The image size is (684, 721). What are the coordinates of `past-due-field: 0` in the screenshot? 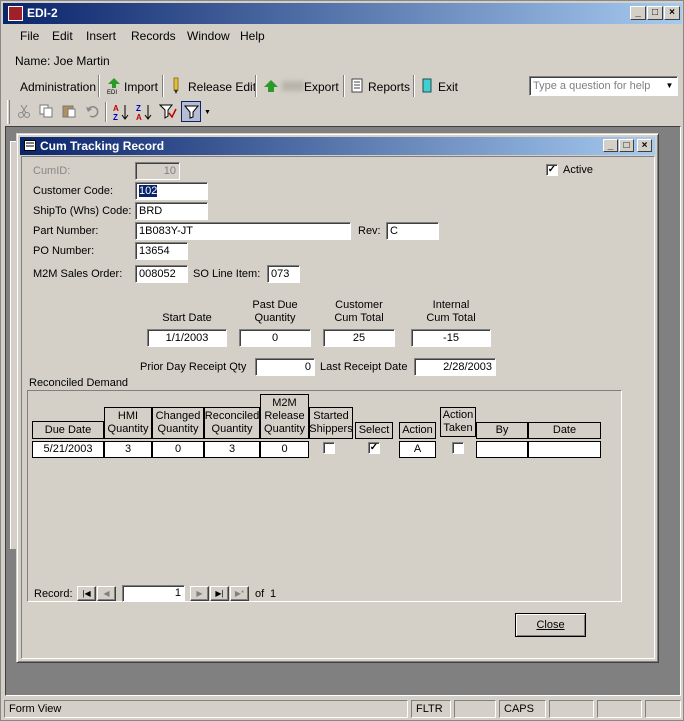 It's located at (275, 338).